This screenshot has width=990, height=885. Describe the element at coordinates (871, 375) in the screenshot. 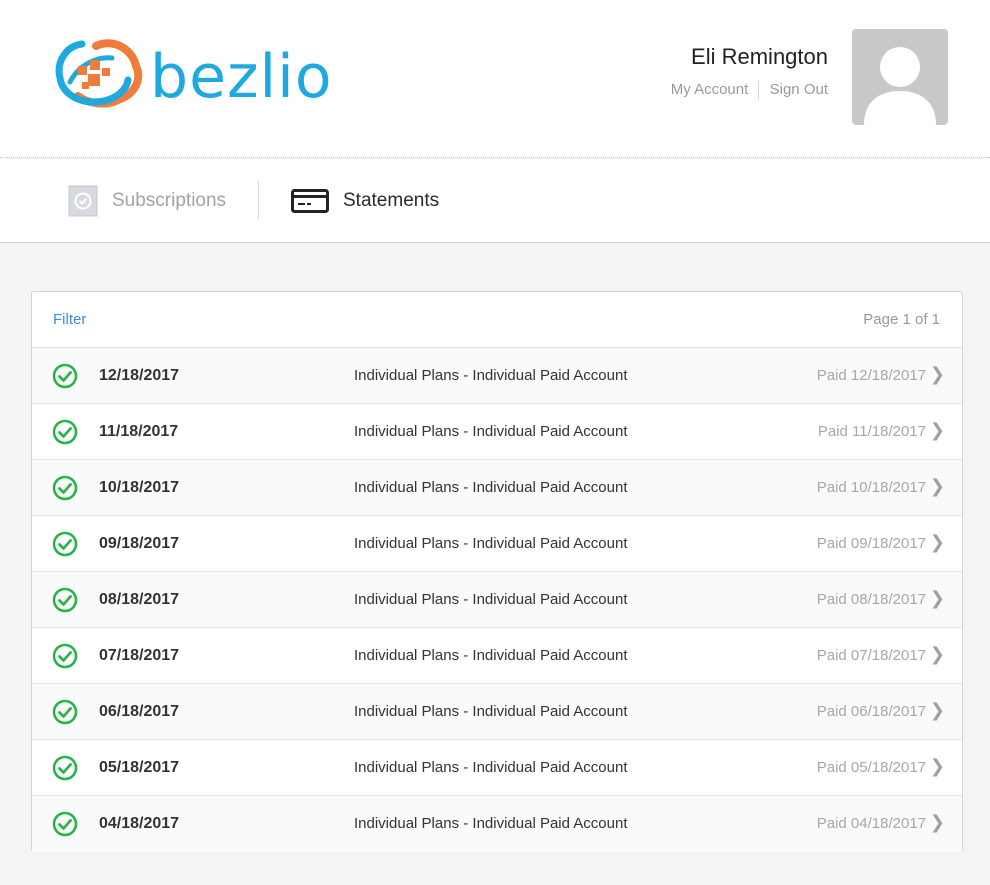

I see `statement-status: Paid 12/18/2017` at that location.